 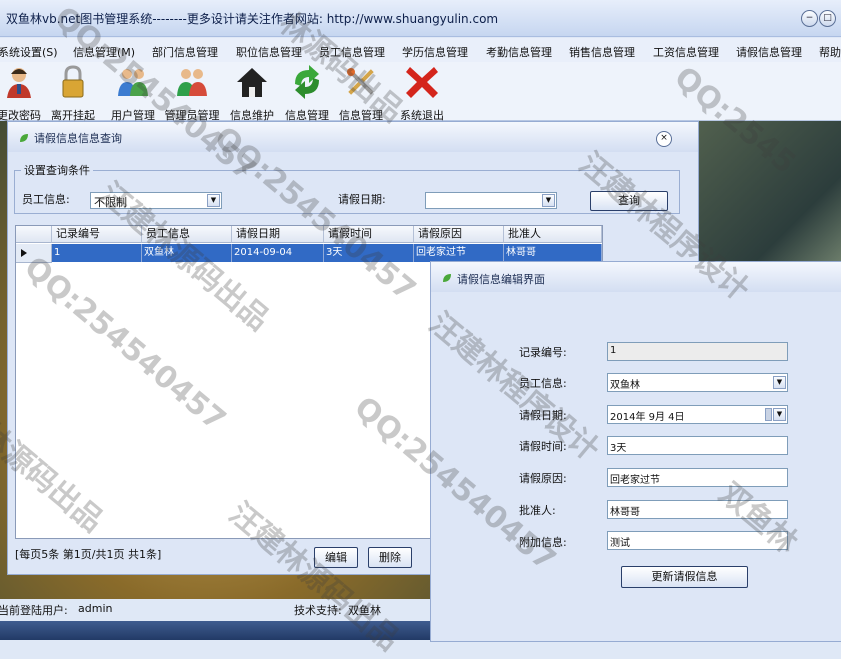 I want to click on conditions-legend: 设置查询条件, so click(x=57, y=170).